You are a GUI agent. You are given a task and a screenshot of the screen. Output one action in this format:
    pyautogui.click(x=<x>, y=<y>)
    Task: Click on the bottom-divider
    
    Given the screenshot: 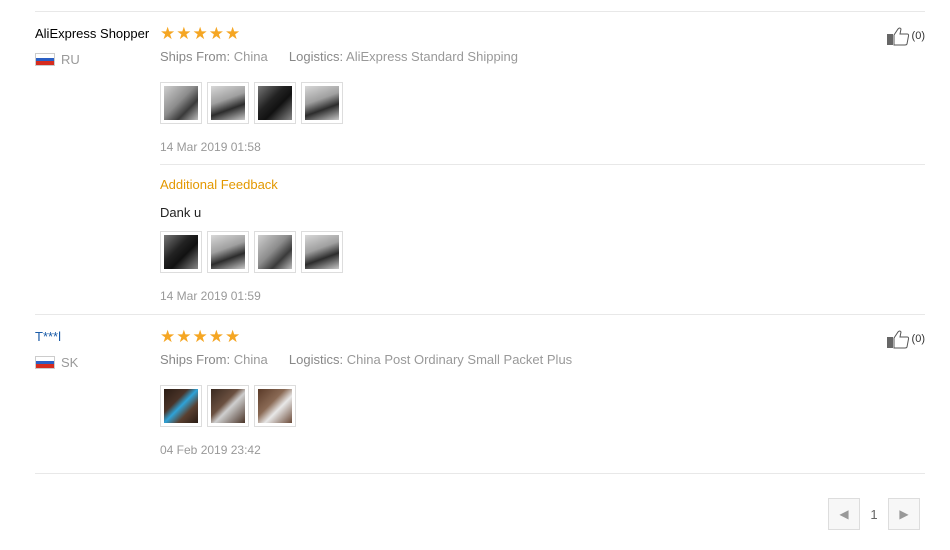 What is the action you would take?
    pyautogui.click(x=480, y=473)
    